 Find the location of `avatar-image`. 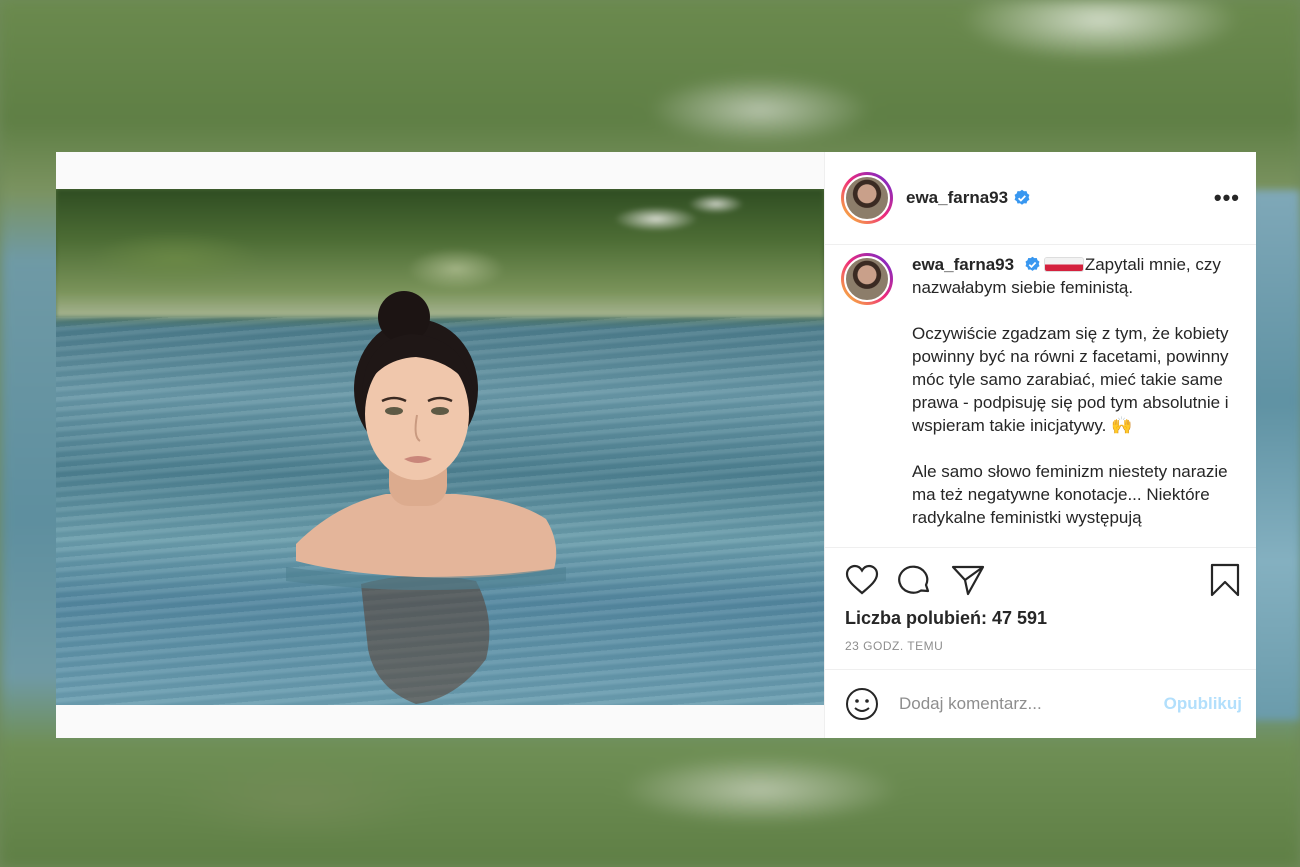

avatar-image is located at coordinates (867, 198).